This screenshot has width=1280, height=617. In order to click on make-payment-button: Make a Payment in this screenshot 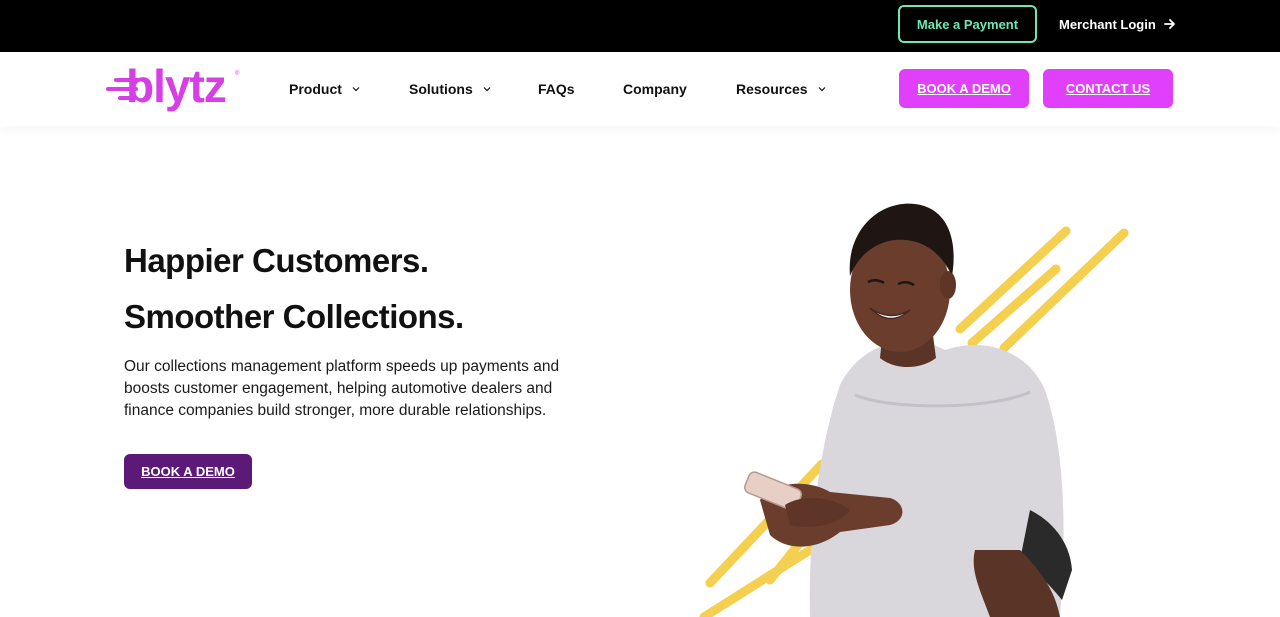, I will do `click(967, 24)`.